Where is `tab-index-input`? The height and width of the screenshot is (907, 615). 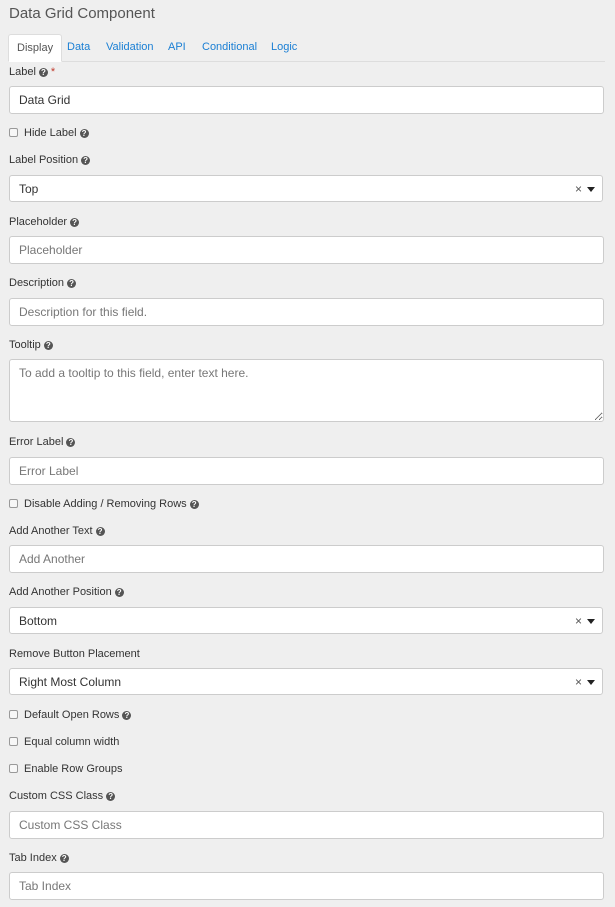
tab-index-input is located at coordinates (306, 886).